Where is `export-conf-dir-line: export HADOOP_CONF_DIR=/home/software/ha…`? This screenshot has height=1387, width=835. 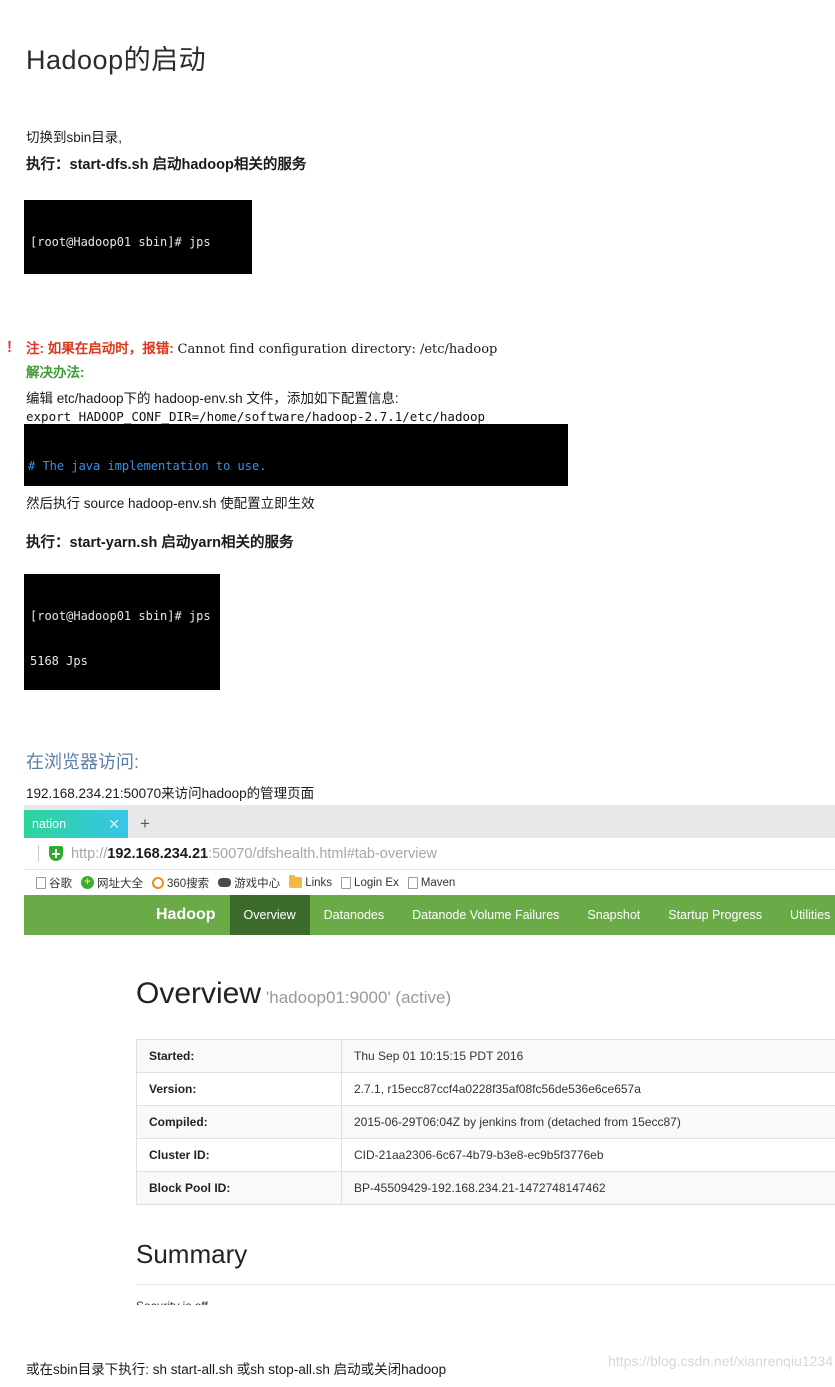 export-conf-dir-line: export HADOOP_CONF_DIR=/home/software/ha… is located at coordinates (256, 416).